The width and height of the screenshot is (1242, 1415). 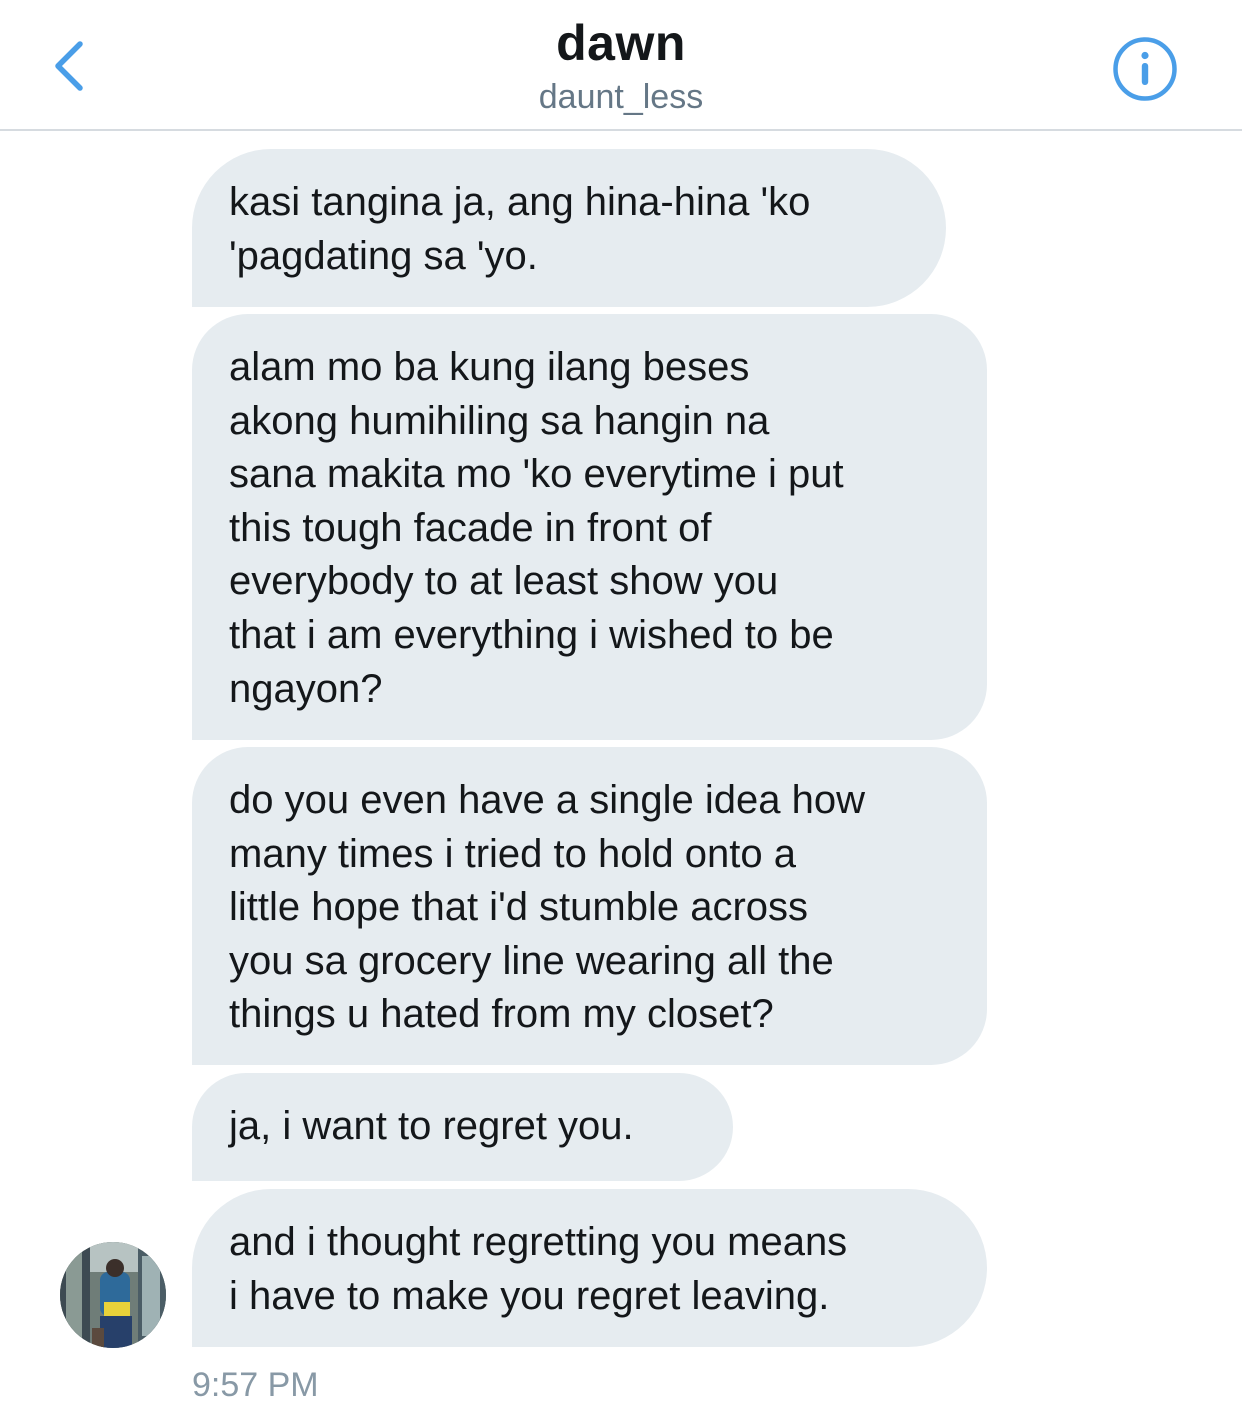 What do you see at coordinates (499, 420) in the screenshot?
I see `message-text-line: akong humihiling sa hangin na` at bounding box center [499, 420].